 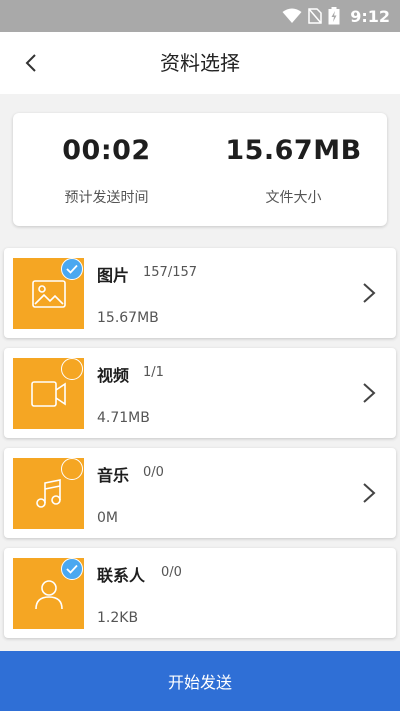 I want to click on wifi-icon, so click(x=292, y=15).